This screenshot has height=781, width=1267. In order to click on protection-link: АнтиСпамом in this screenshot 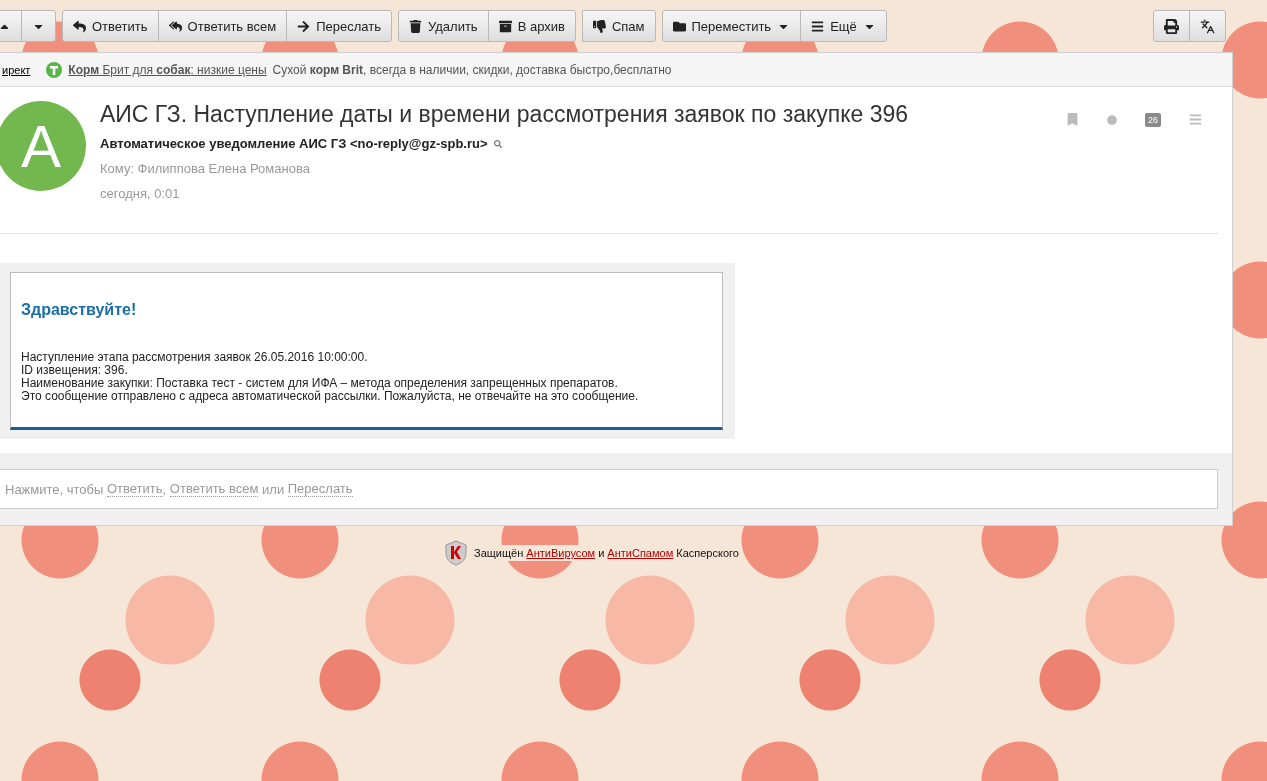, I will do `click(640, 553)`.